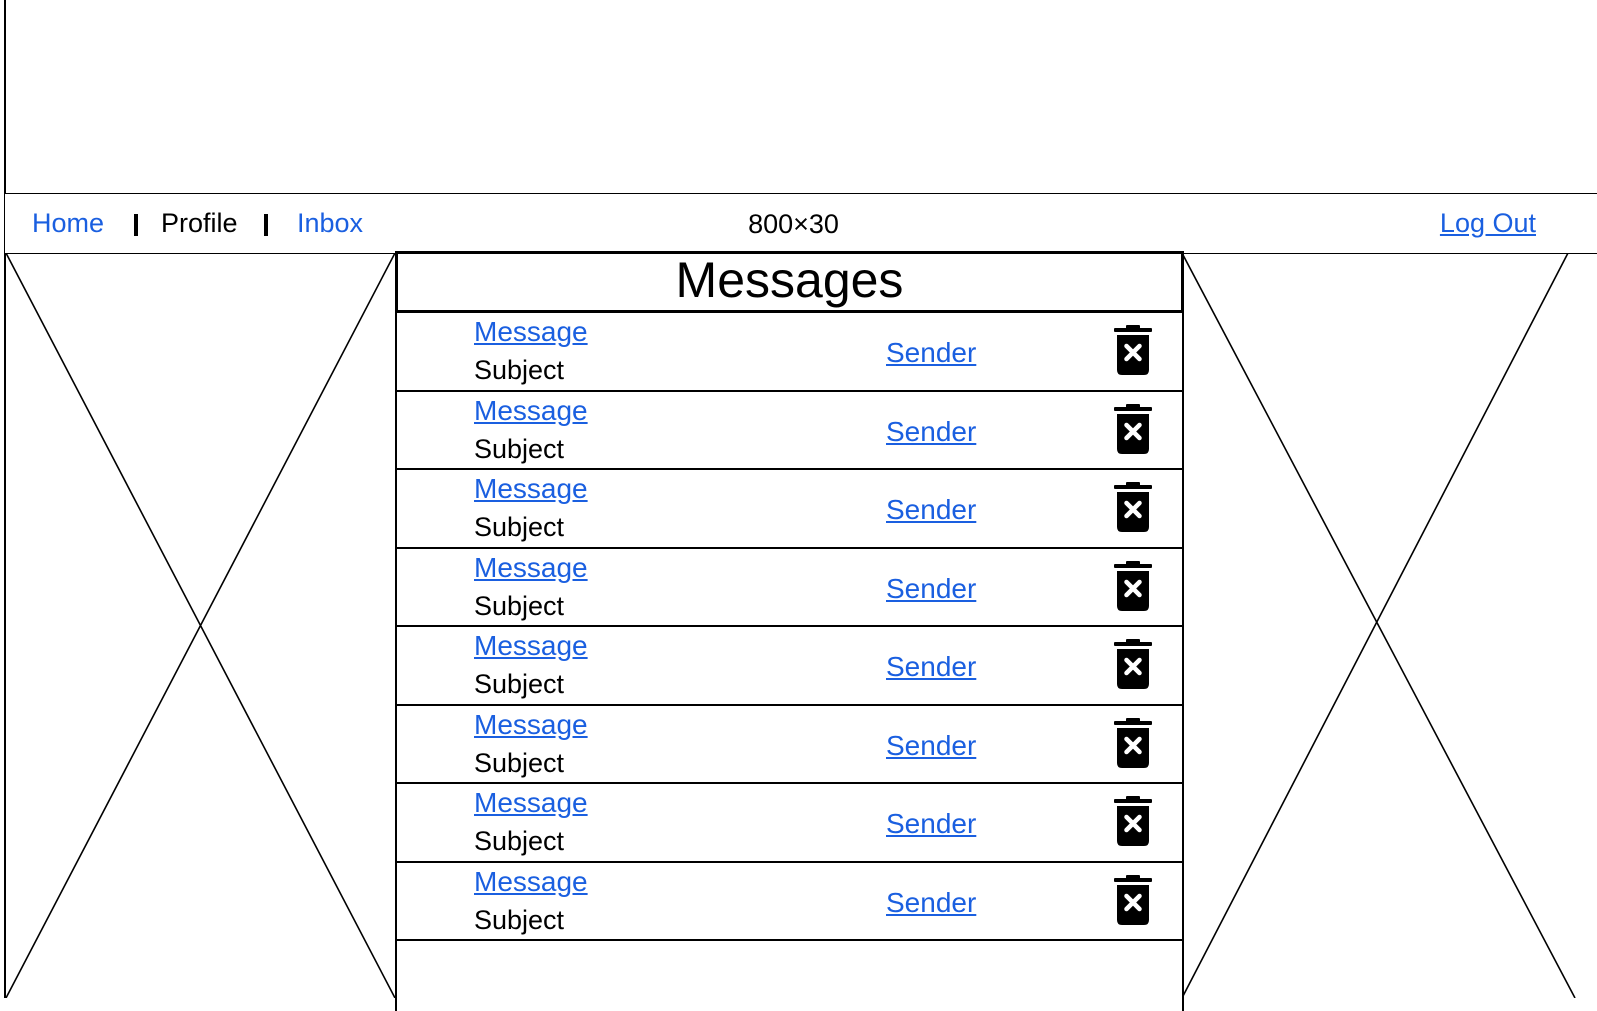 This screenshot has width=1597, height=1011. Describe the element at coordinates (793, 224) in the screenshot. I see `nav-dimension-label: 800×30` at that location.